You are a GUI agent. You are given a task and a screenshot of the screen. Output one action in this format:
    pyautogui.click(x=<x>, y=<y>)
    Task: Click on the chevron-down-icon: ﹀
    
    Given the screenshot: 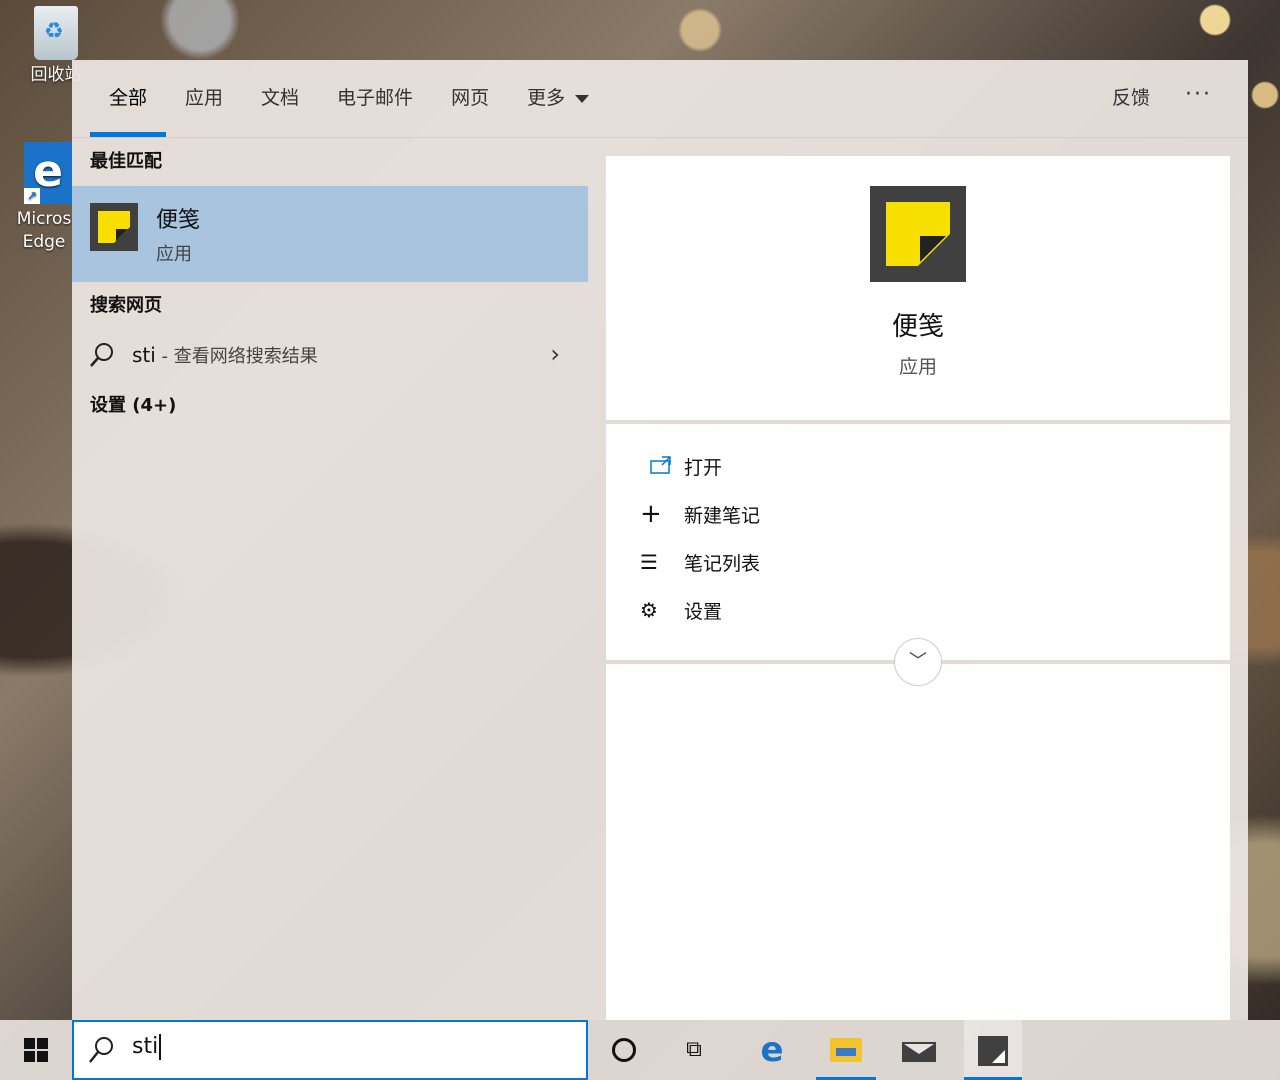 What is the action you would take?
    pyautogui.click(x=918, y=661)
    